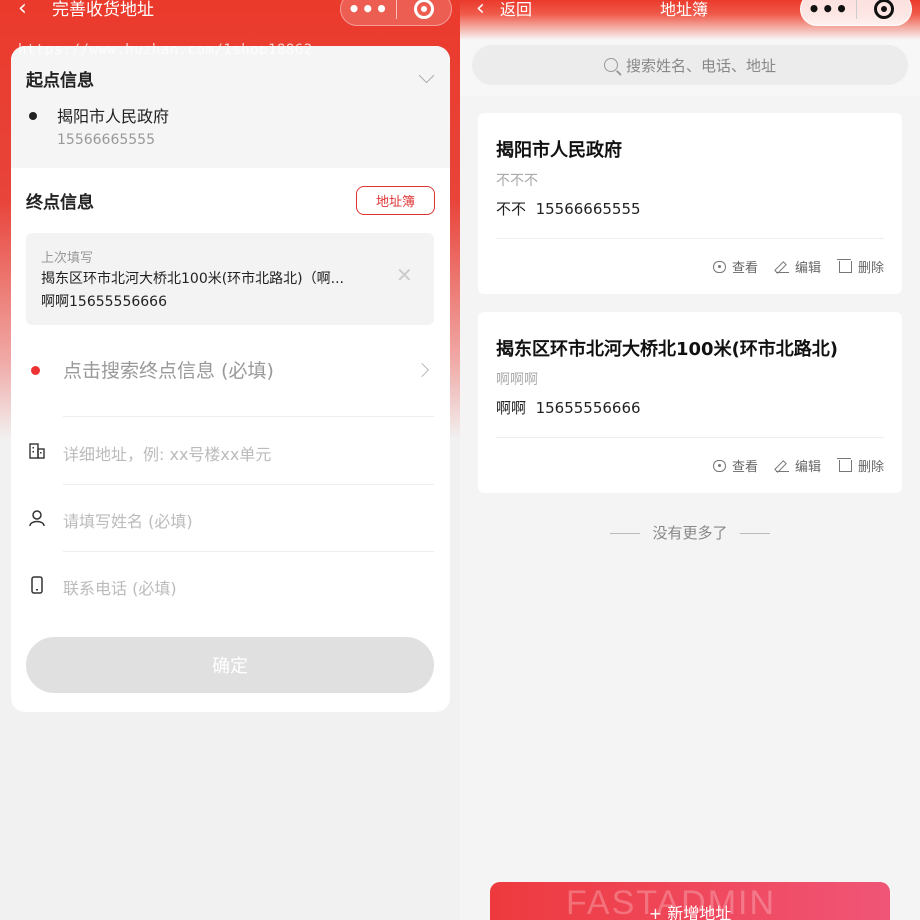 The image size is (920, 920). What do you see at coordinates (230, 13) in the screenshot?
I see `nav-bar: ‹ 完善收货地址 •••` at bounding box center [230, 13].